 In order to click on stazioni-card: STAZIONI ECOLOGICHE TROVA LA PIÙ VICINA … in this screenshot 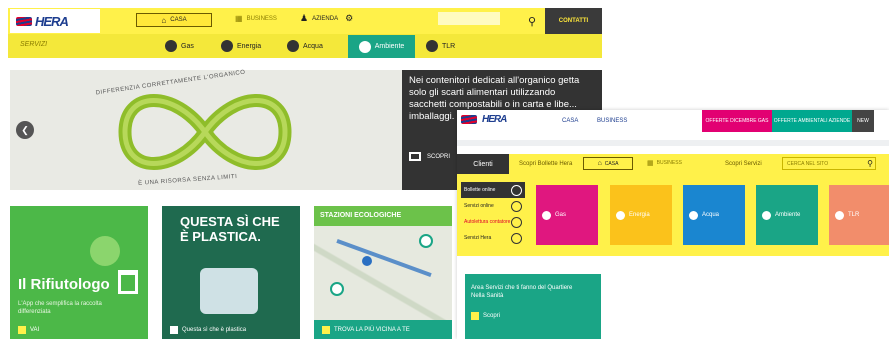, I will do `click(383, 272)`.